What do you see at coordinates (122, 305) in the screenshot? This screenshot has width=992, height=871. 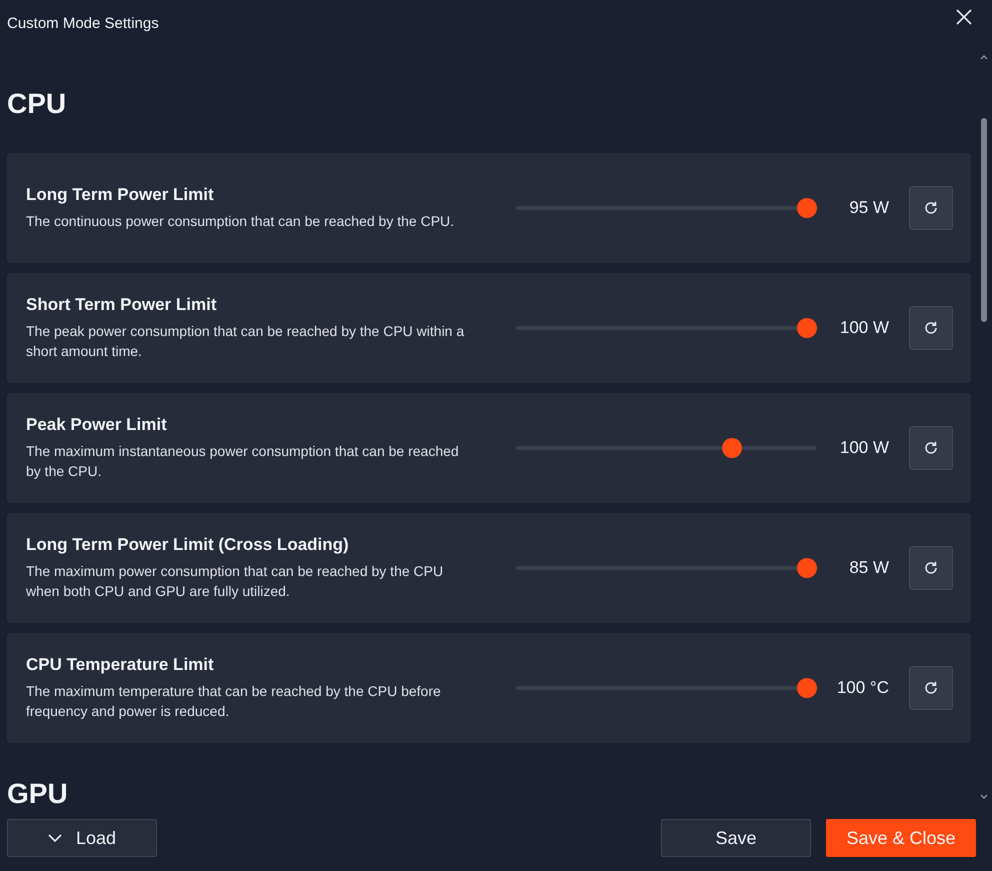 I see `setting-title: Short Term Power Limit` at bounding box center [122, 305].